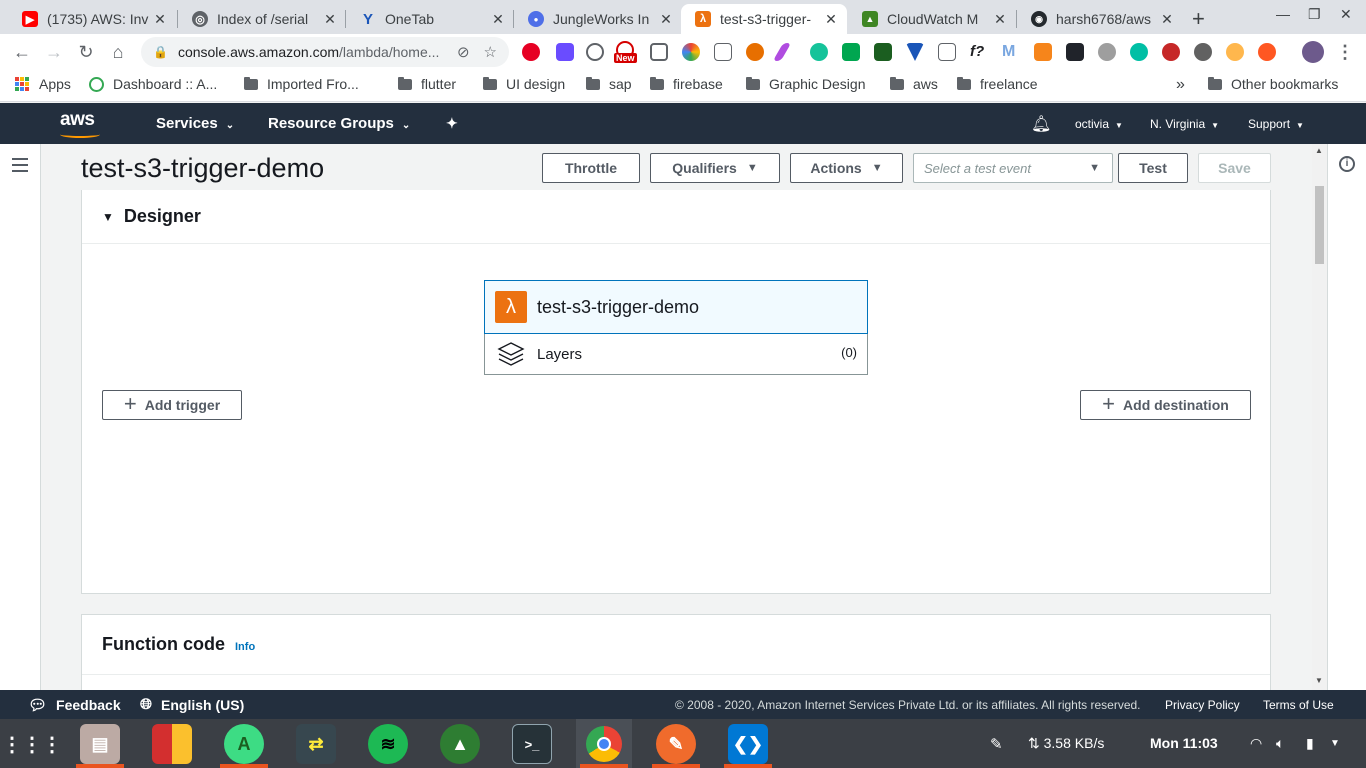 Image resolution: width=1366 pixels, height=768 pixels. What do you see at coordinates (1198, 19) in the screenshot?
I see `new-tab-button: +` at bounding box center [1198, 19].